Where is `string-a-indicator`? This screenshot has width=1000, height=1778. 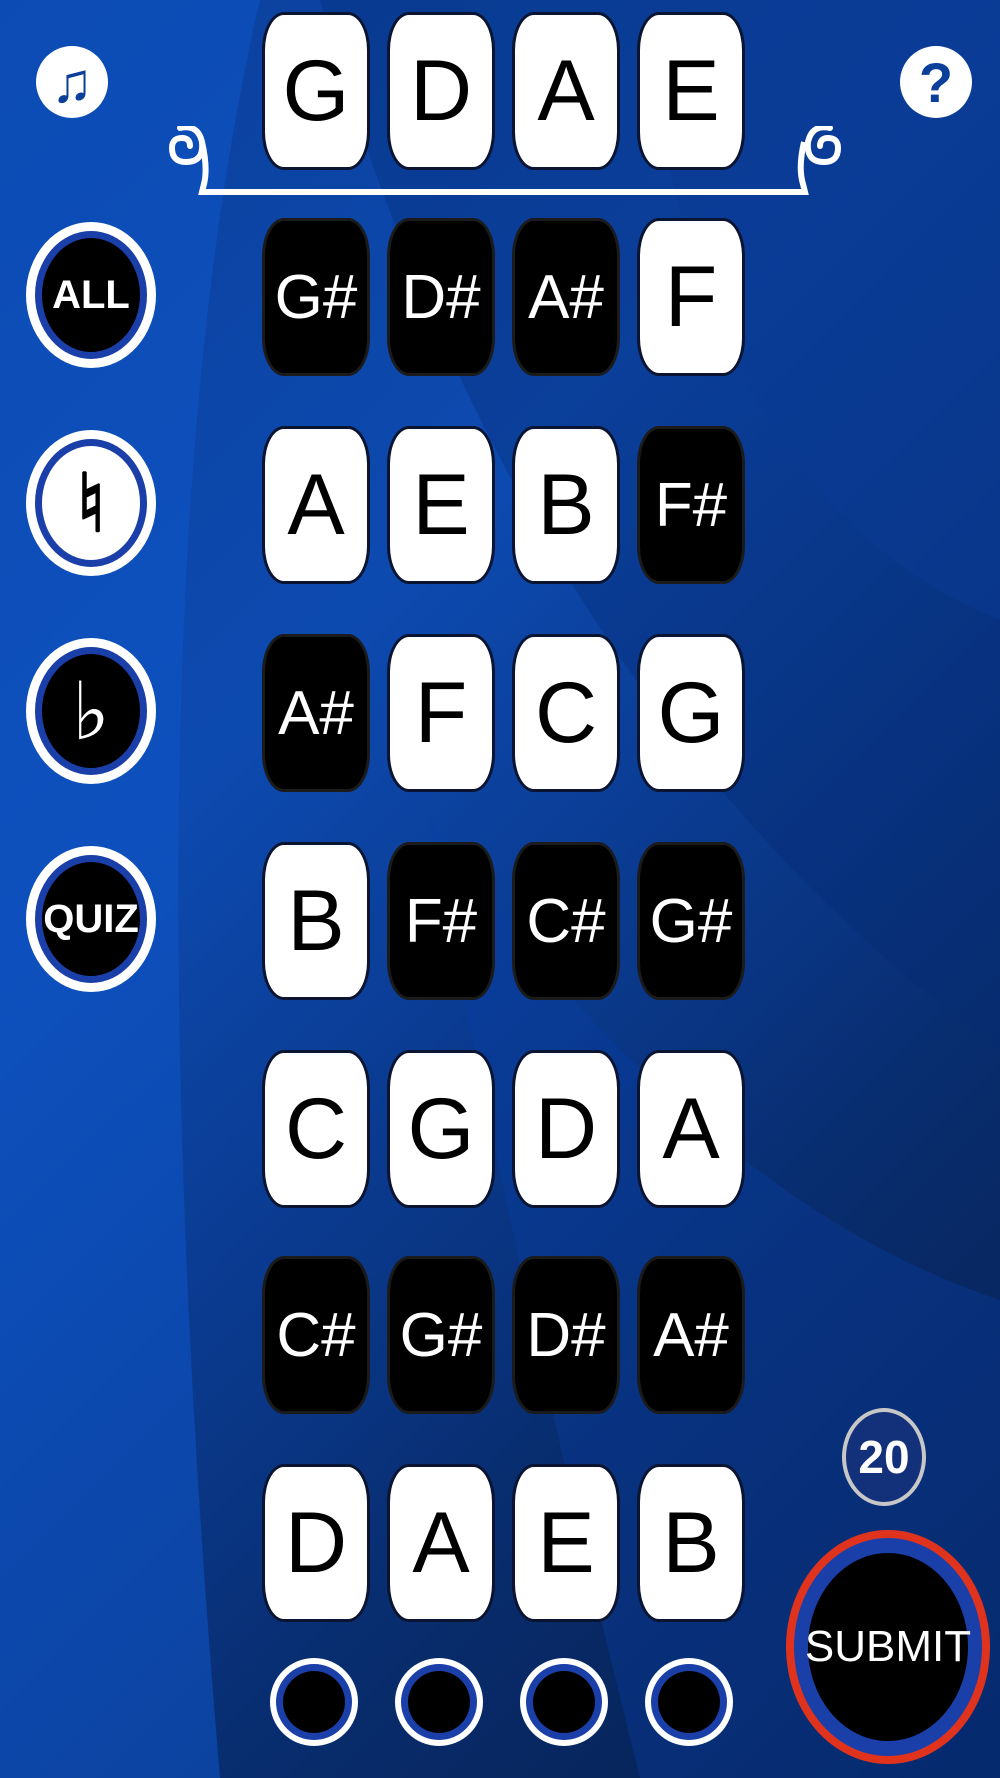 string-a-indicator is located at coordinates (564, 1702).